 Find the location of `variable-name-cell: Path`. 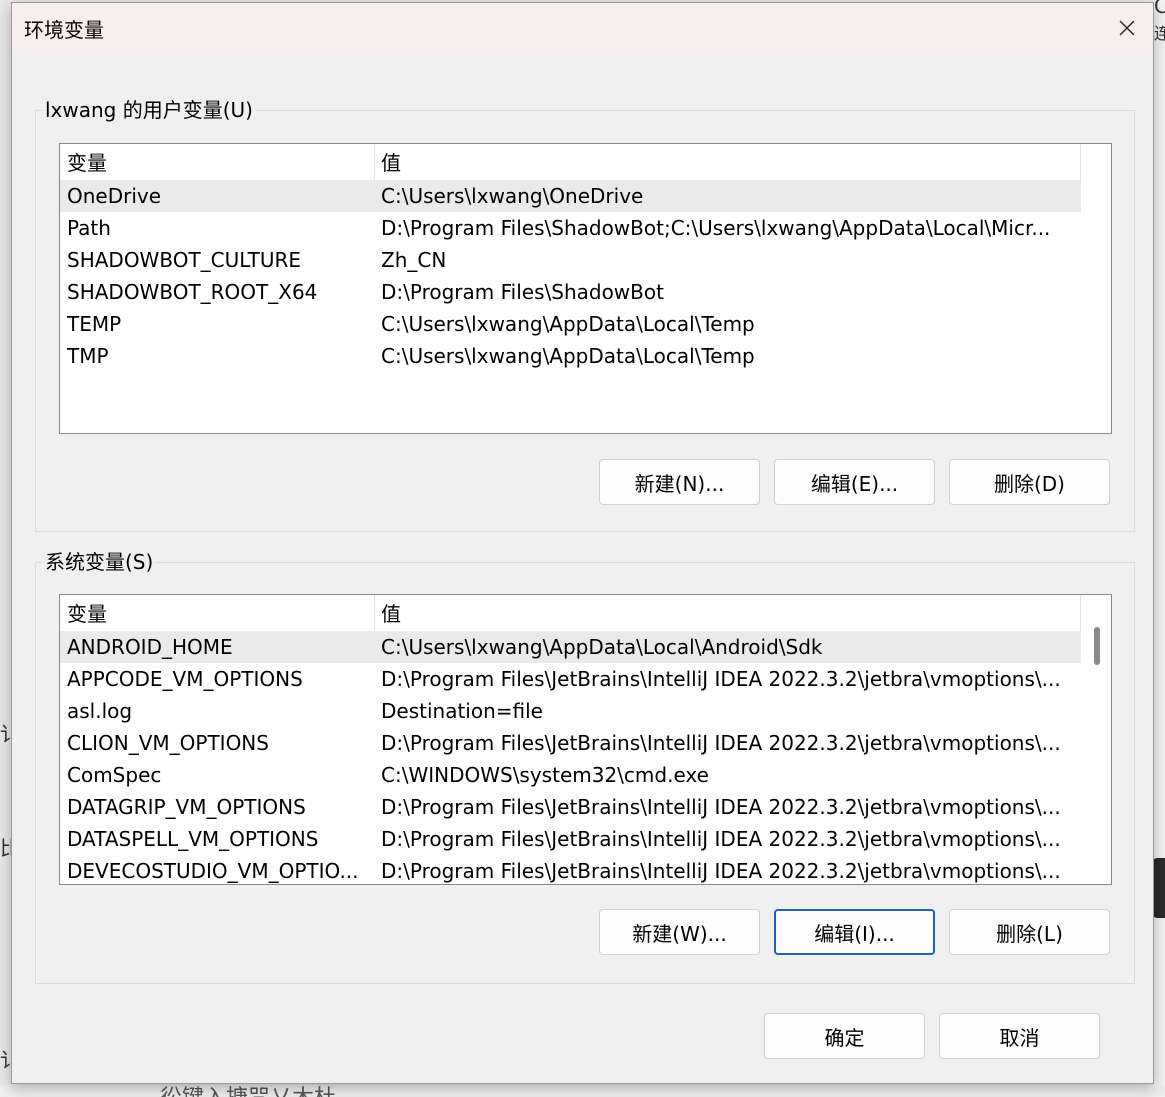

variable-name-cell: Path is located at coordinates (89, 228).